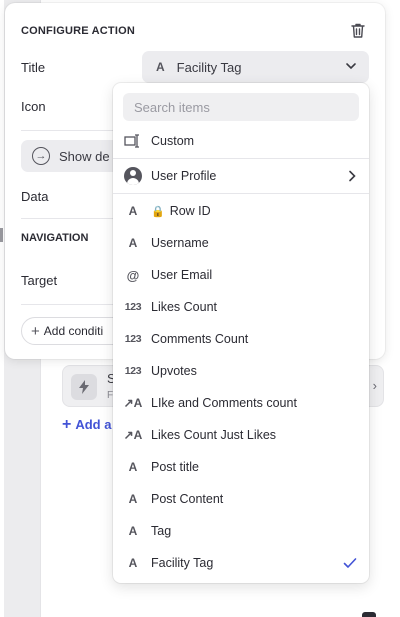  What do you see at coordinates (241, 107) in the screenshot?
I see `search-input` at bounding box center [241, 107].